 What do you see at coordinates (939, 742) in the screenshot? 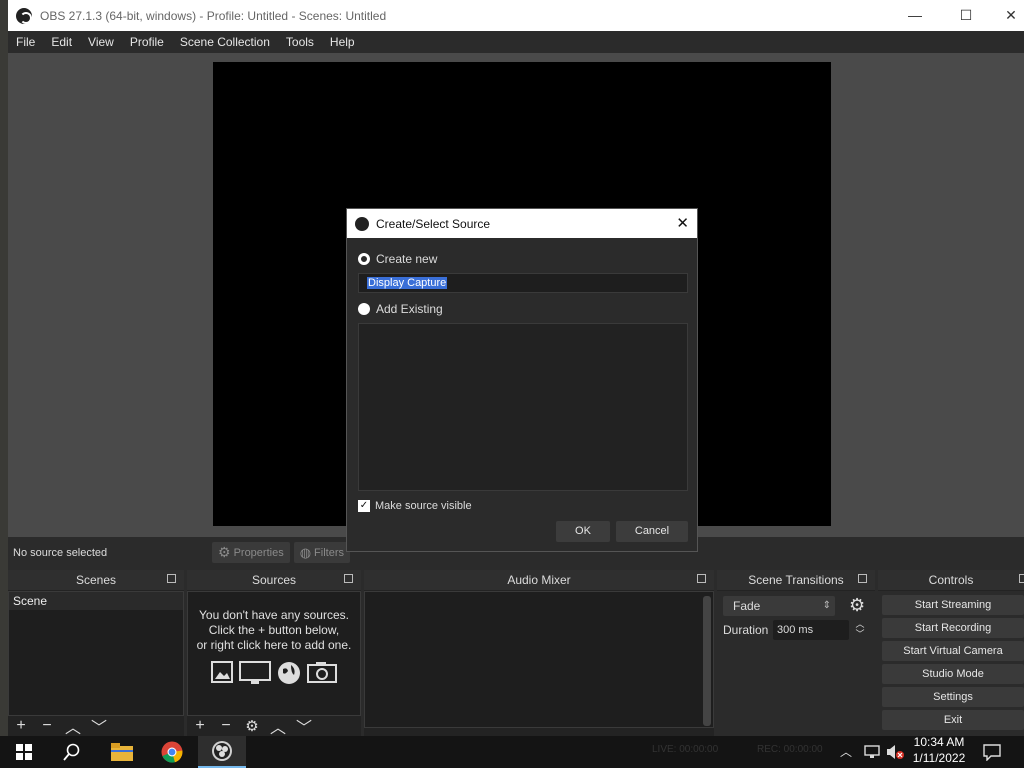
I see `clock-time: 10:34 AM` at bounding box center [939, 742].